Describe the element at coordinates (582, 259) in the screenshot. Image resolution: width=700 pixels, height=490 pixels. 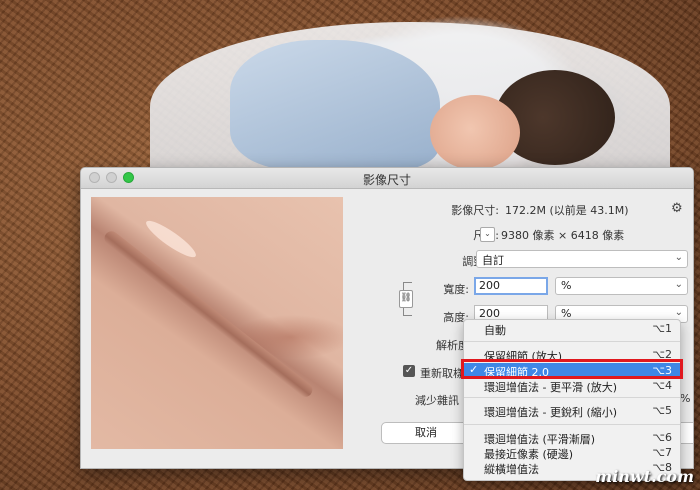
I see `fit-to-select: 自訂 ⌄` at that location.